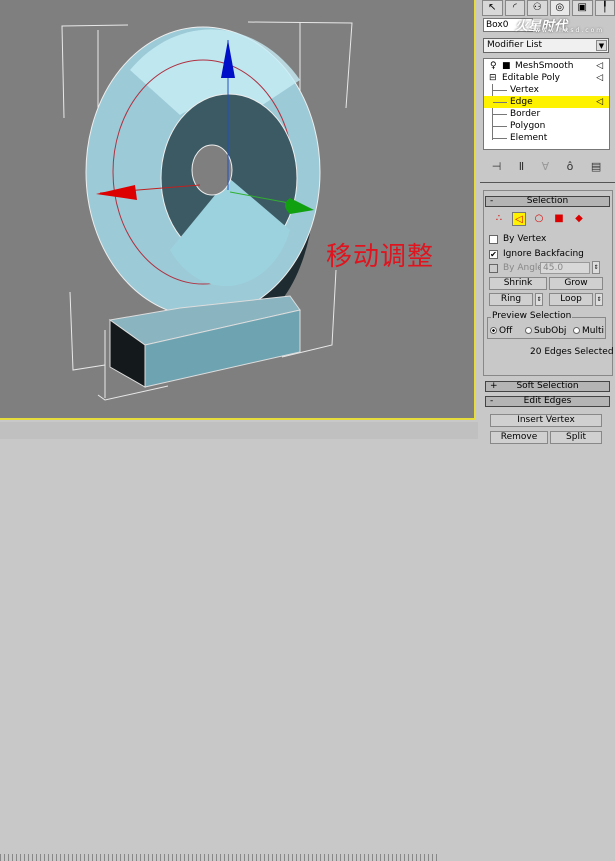  Describe the element at coordinates (531, 78) in the screenshot. I see `stack-item-label: Editable Poly` at that location.